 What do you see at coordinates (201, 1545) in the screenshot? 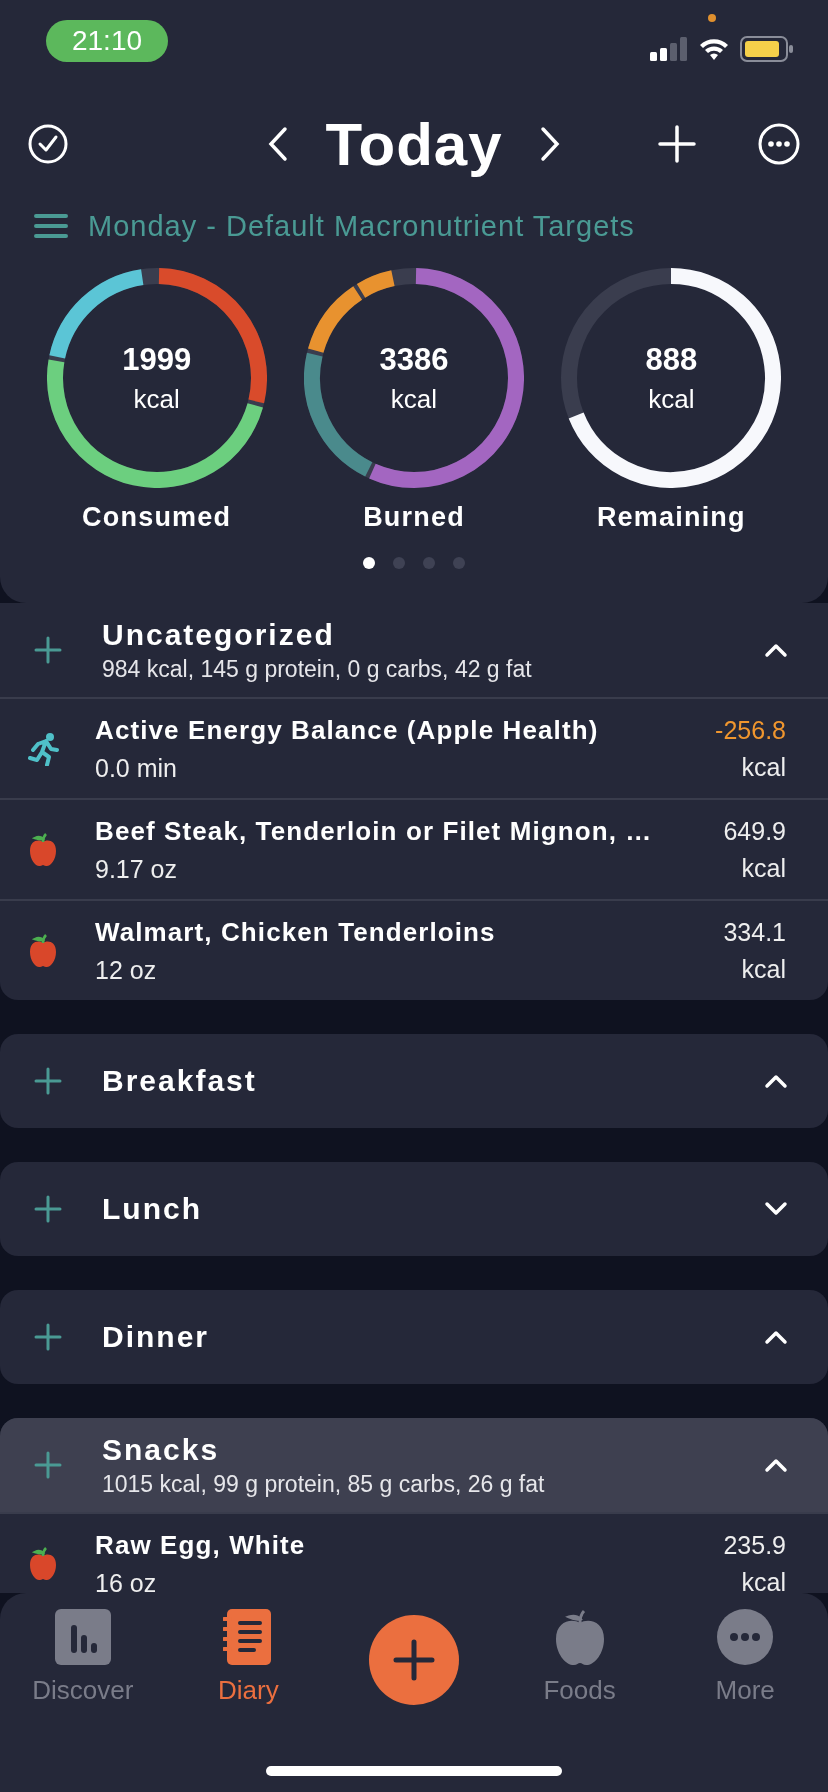
I see `entry-name: Raw Egg, White` at bounding box center [201, 1545].